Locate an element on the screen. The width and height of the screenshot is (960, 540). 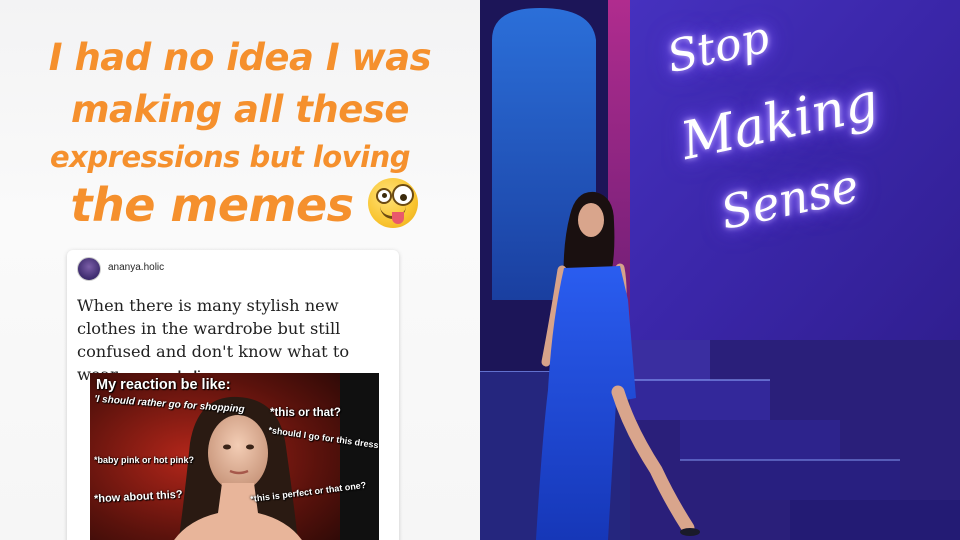
meme-title: My reaction be like: is located at coordinates (163, 385).